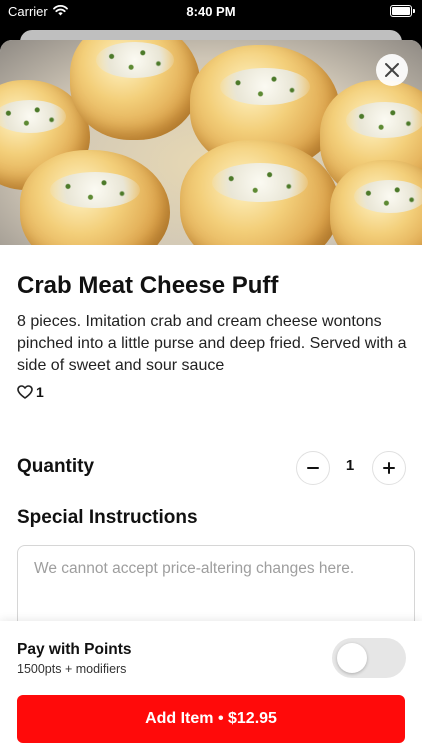 This screenshot has width=422, height=750. I want to click on close-button, so click(392, 70).